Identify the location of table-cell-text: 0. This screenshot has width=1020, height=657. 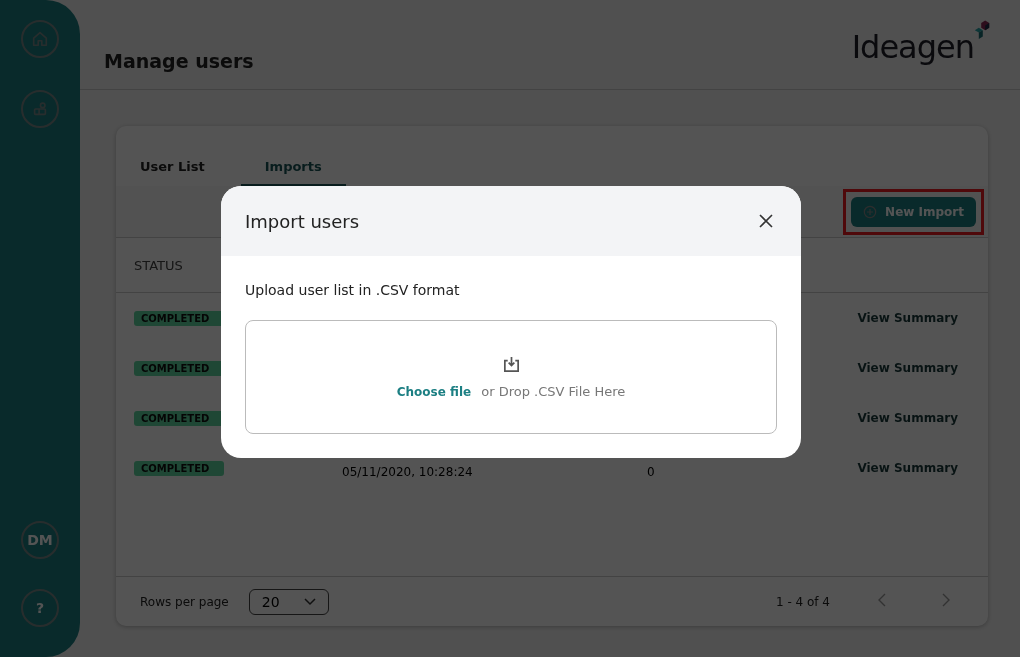
(651, 471).